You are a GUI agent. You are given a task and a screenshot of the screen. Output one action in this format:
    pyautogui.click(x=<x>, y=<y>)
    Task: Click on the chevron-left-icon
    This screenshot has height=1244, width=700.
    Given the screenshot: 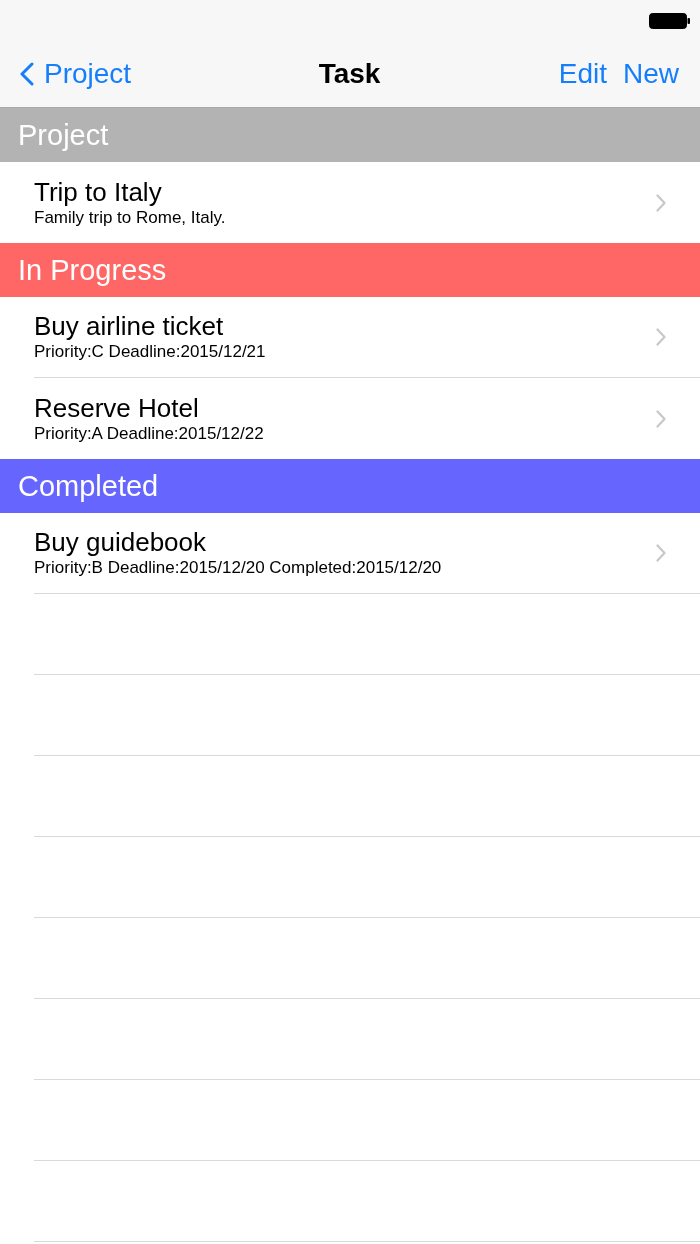 What is the action you would take?
    pyautogui.click(x=27, y=73)
    